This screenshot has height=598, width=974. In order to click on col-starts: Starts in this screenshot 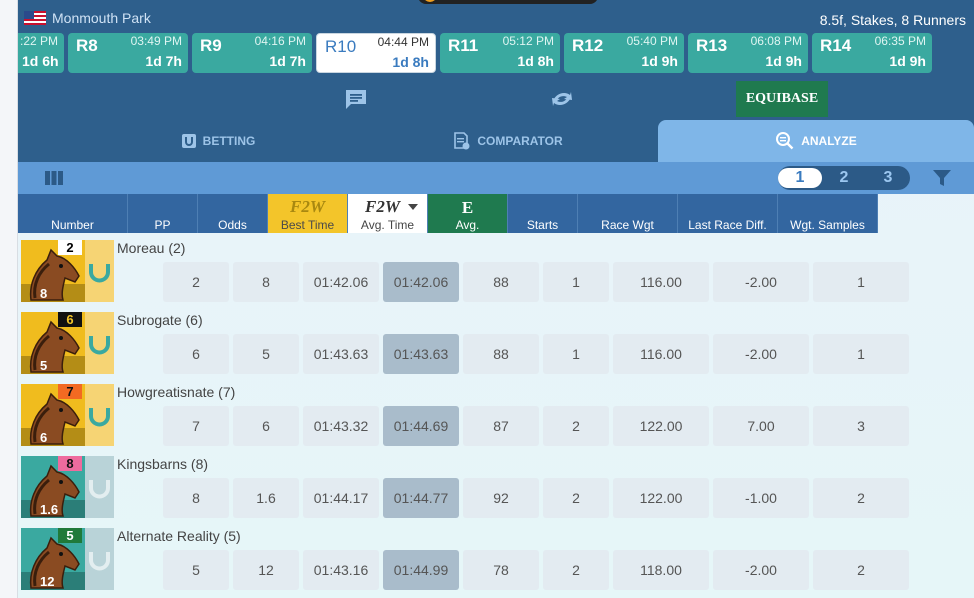, I will do `click(543, 213)`.